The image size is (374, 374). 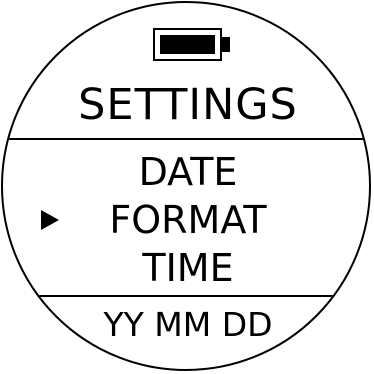 I want to click on battery-body, so click(x=187, y=44).